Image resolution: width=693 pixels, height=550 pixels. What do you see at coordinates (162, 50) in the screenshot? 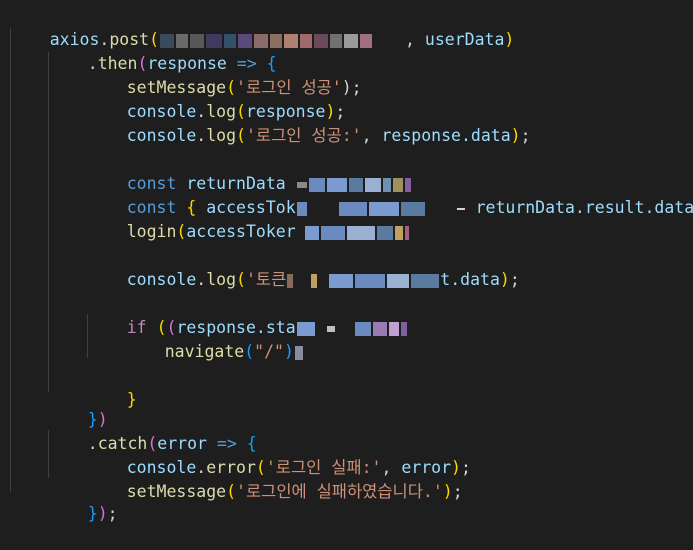
I see `code-line-2: .then(response => {` at bounding box center [162, 50].